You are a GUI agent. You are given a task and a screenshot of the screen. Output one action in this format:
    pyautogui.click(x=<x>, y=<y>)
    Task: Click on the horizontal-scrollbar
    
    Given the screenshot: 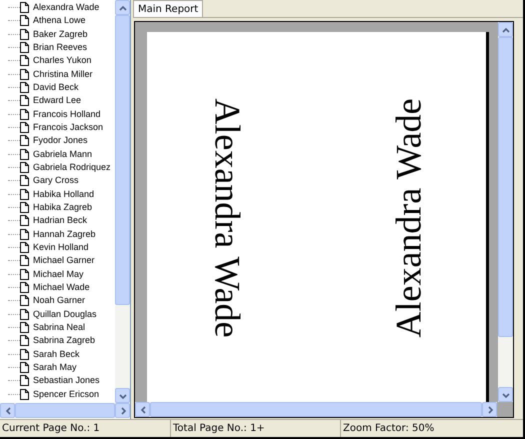 What is the action you would take?
    pyautogui.click(x=65, y=410)
    